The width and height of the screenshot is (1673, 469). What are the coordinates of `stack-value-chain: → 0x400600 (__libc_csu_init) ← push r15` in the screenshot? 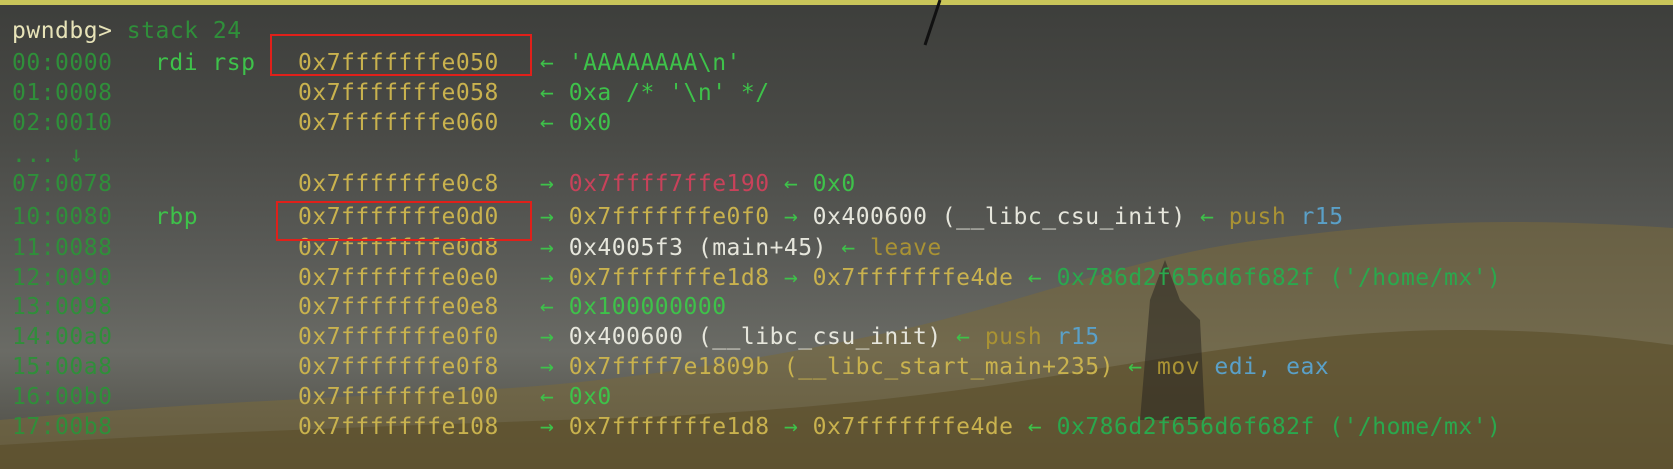 It's located at (820, 337).